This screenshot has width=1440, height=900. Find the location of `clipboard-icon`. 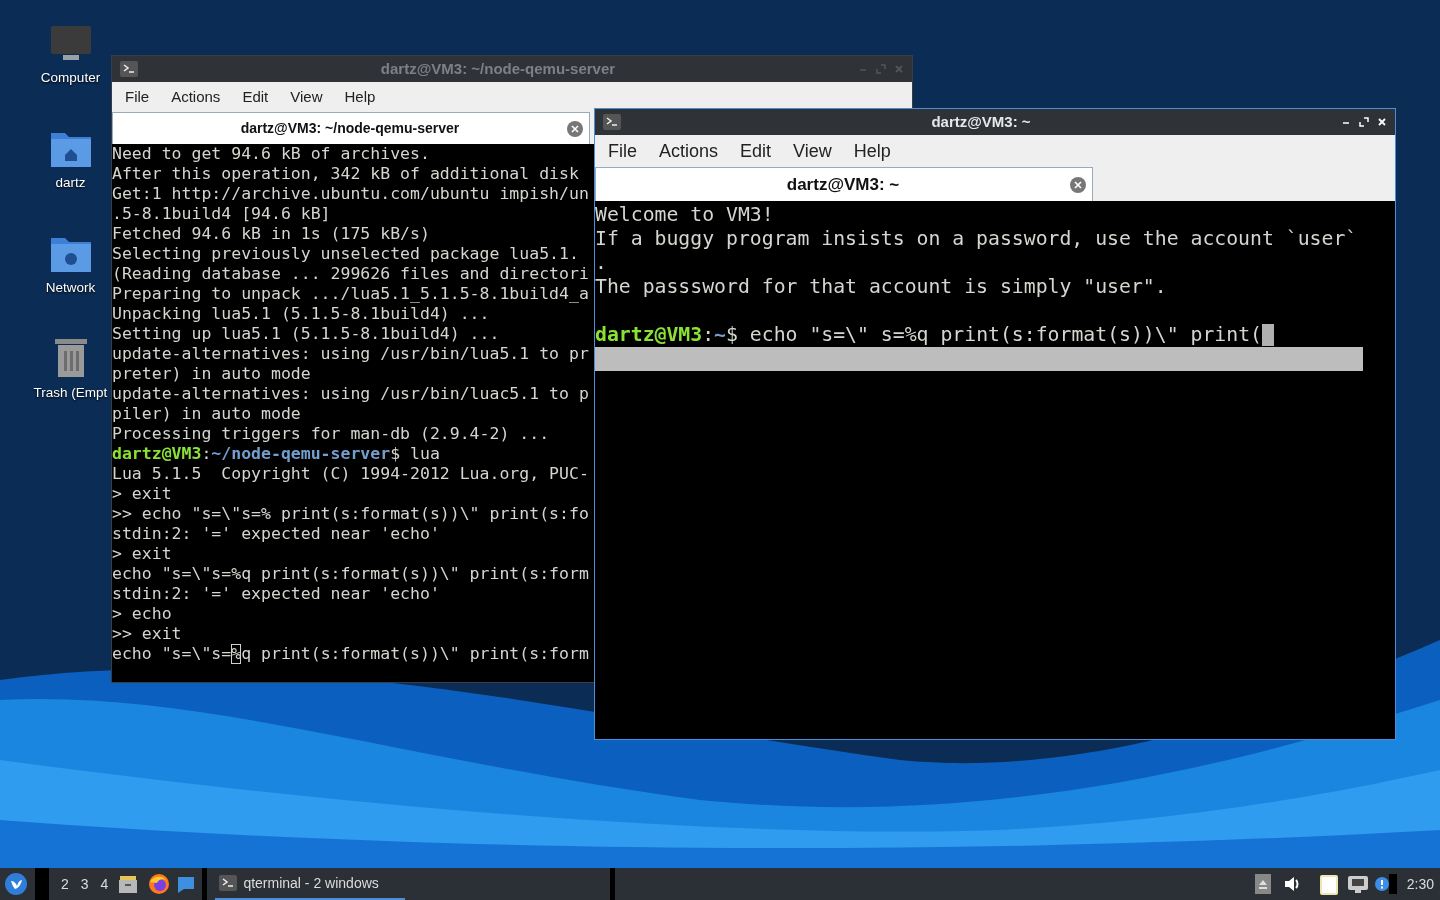

clipboard-icon is located at coordinates (1328, 884).